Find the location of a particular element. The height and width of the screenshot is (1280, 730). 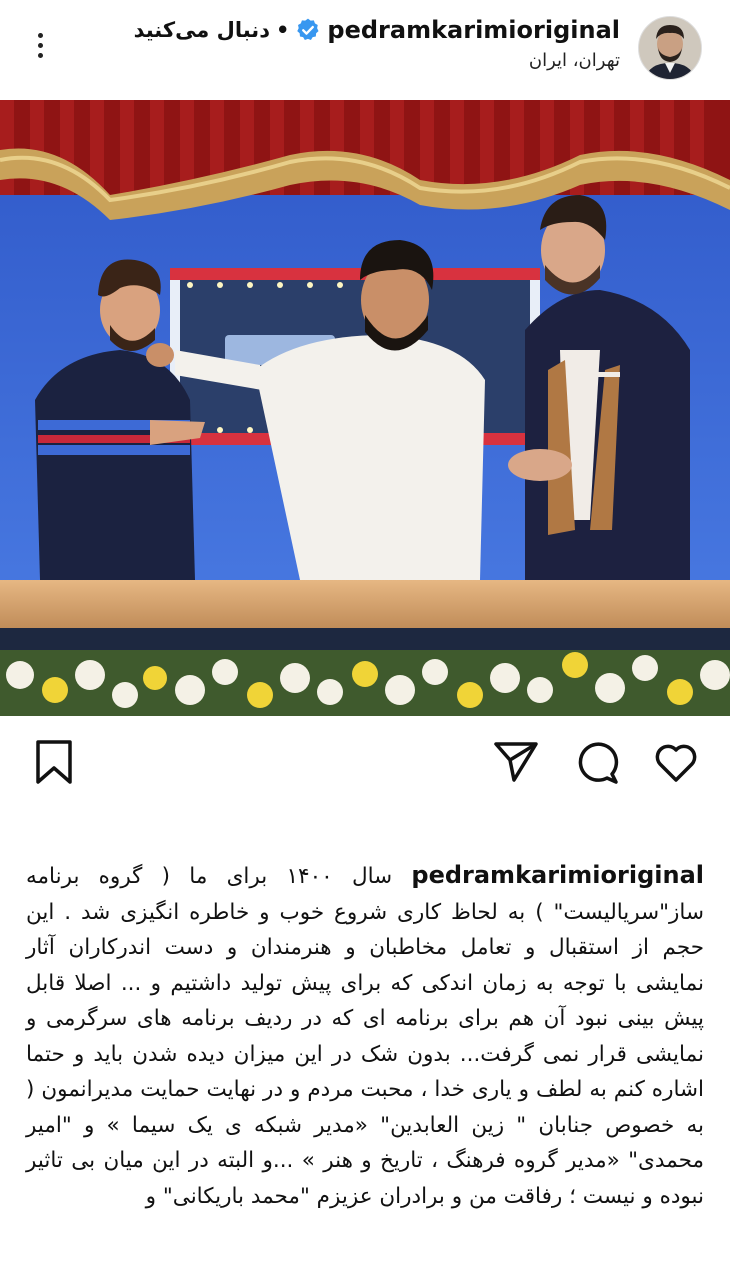

following-label: دنبال می‌کنید is located at coordinates (202, 30).